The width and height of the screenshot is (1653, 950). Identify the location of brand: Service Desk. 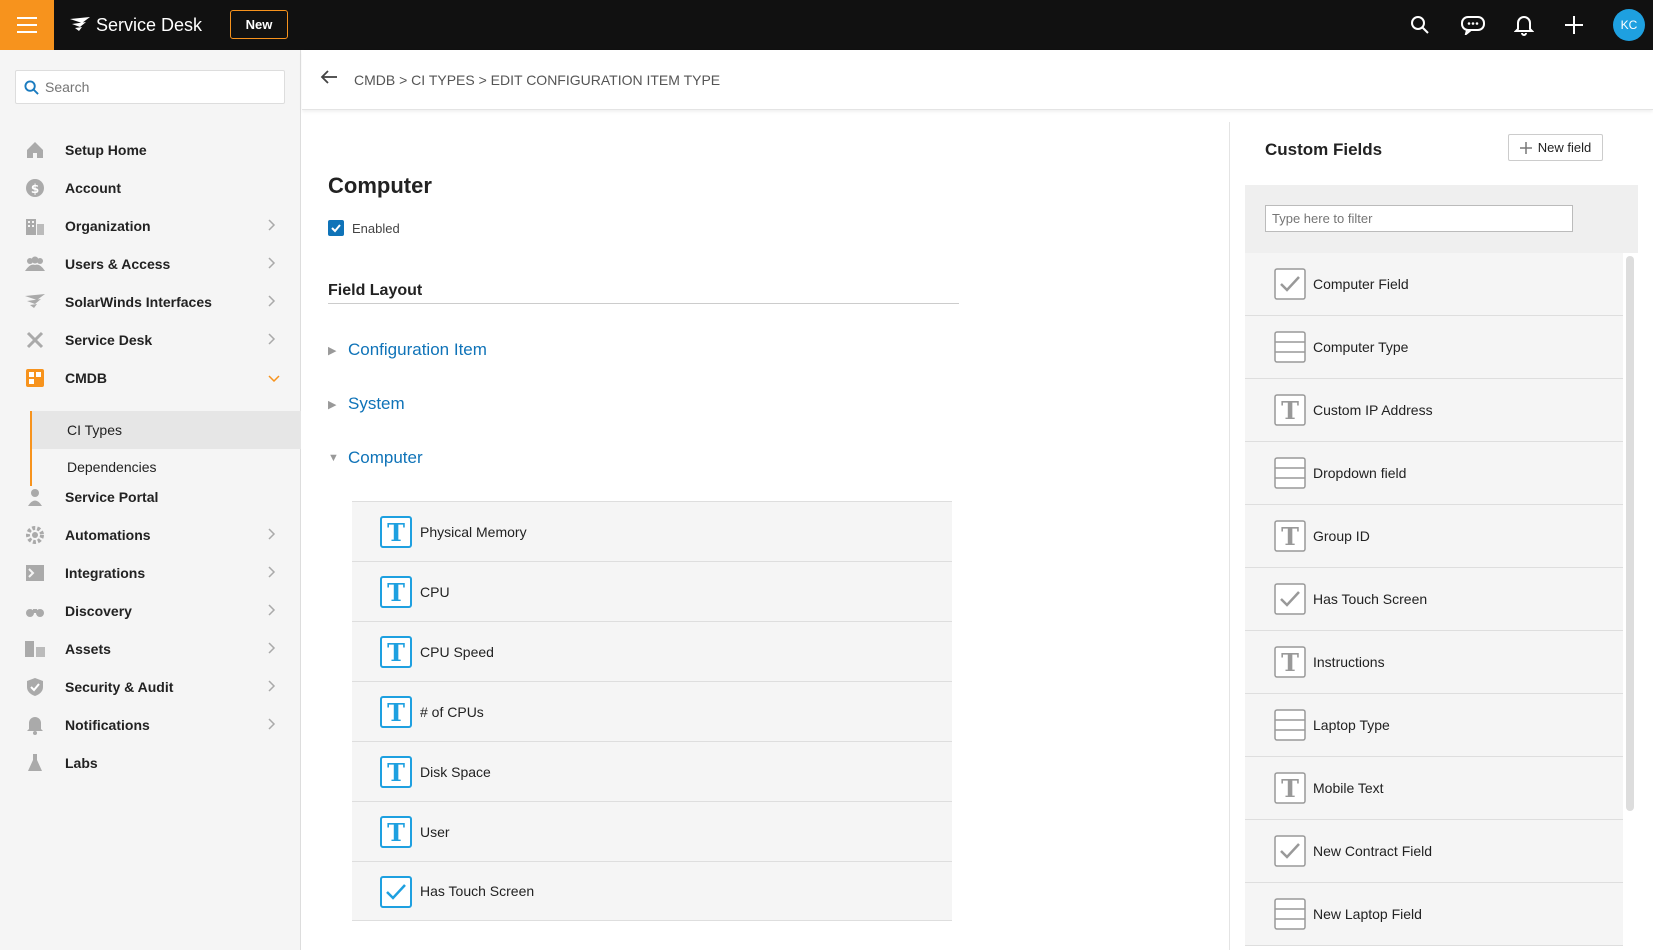
(136, 25).